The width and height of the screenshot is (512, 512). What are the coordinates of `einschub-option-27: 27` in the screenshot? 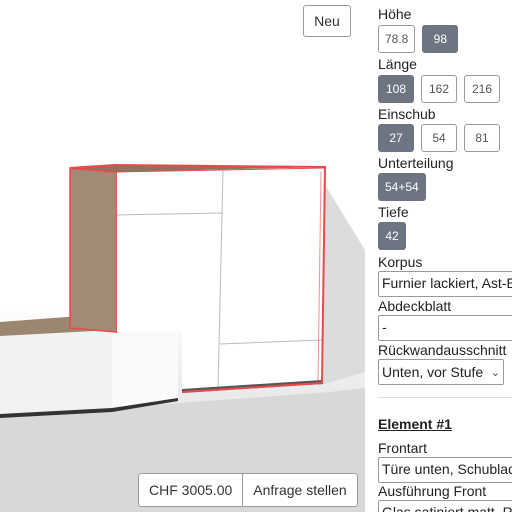 It's located at (396, 138).